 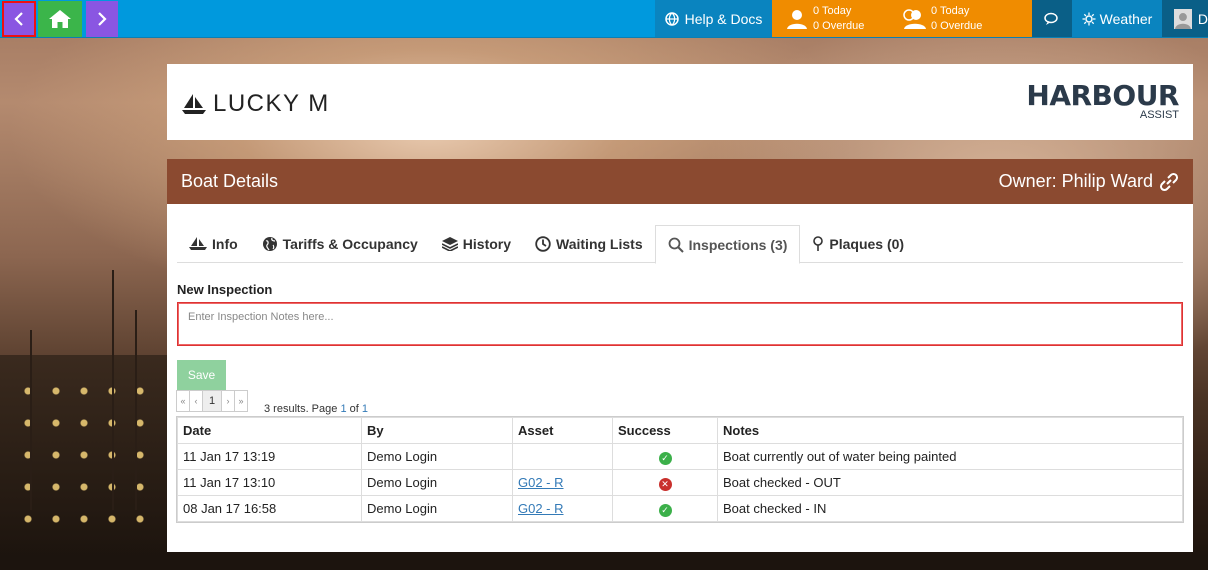 What do you see at coordinates (196, 401) in the screenshot?
I see `pagination-prev: ‹` at bounding box center [196, 401].